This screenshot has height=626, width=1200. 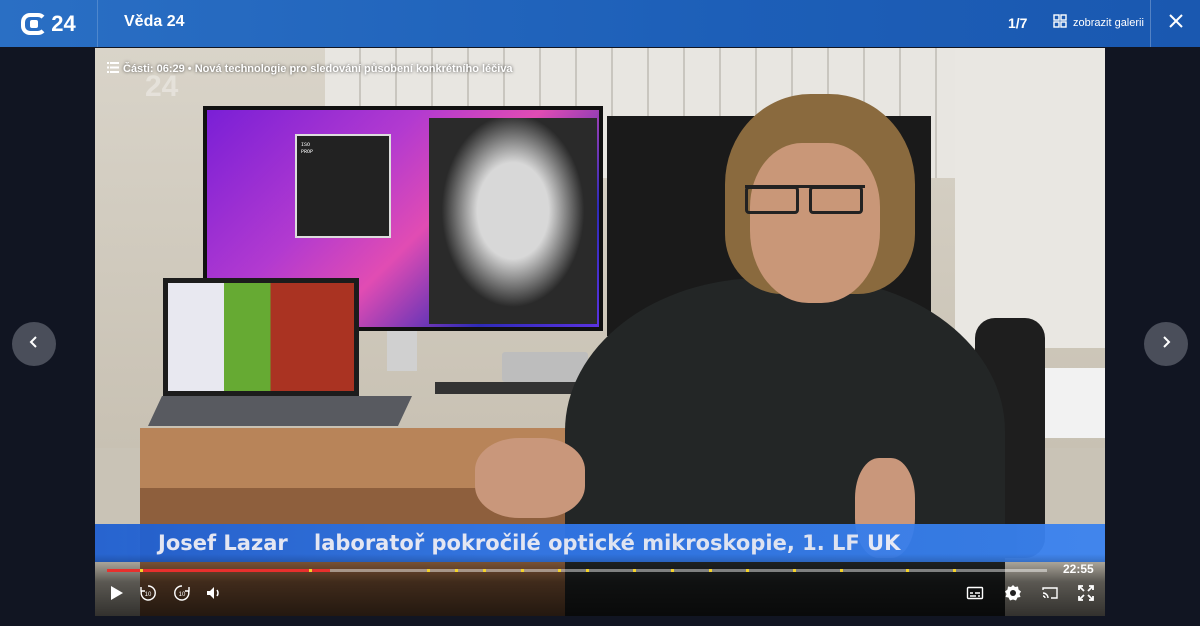 I want to click on fullscreen-button, so click(x=1086, y=595).